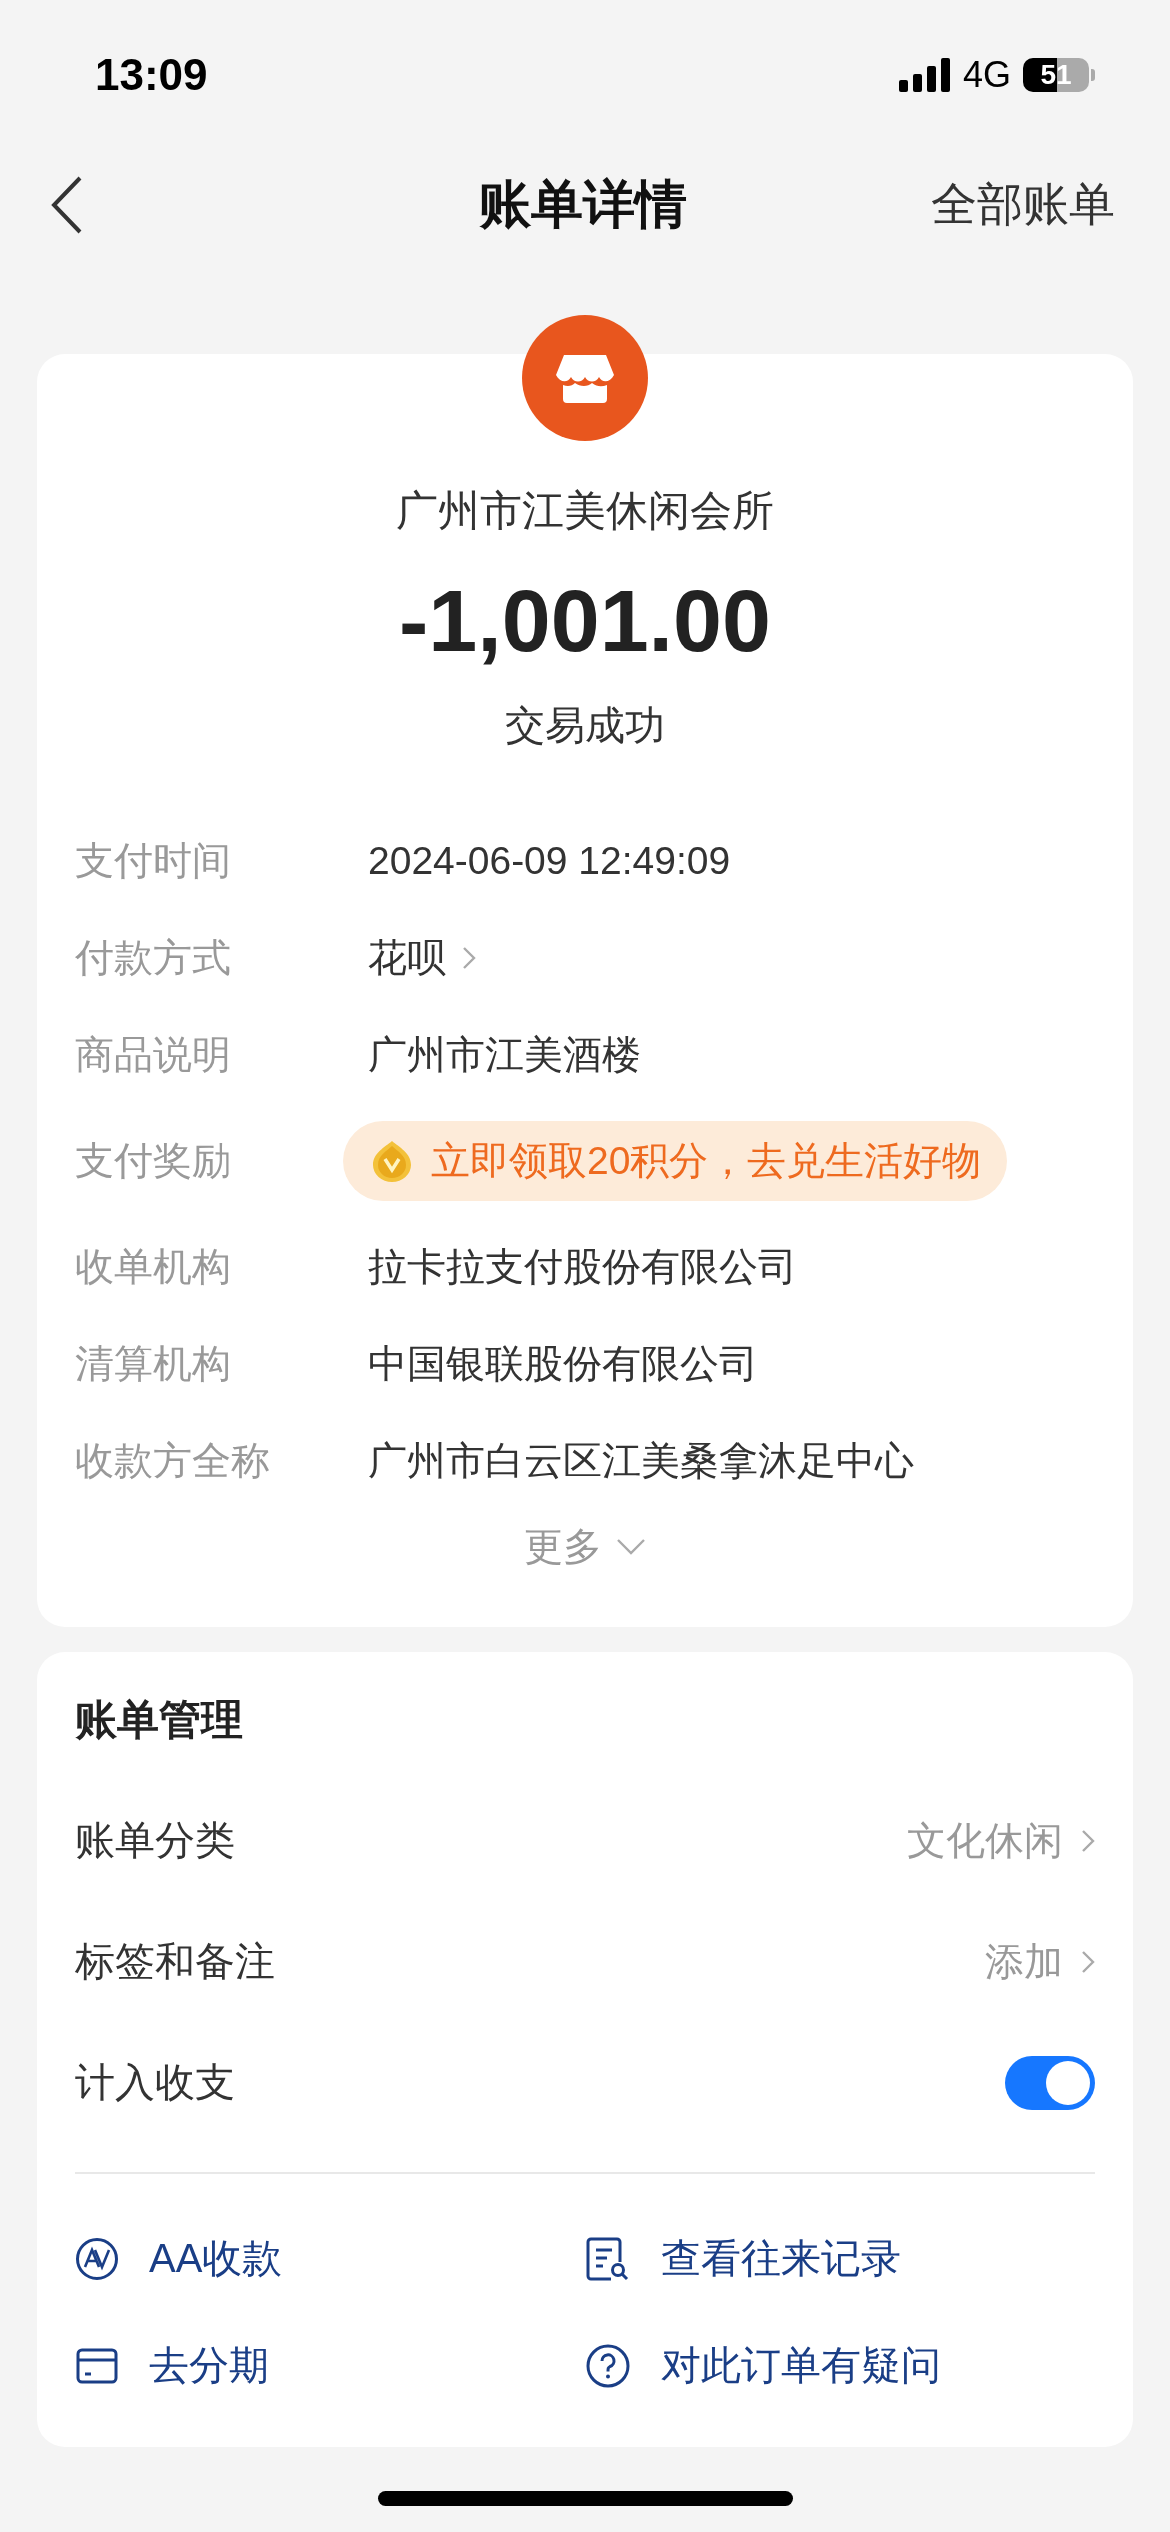  Describe the element at coordinates (924, 75) in the screenshot. I see `signal-icon` at that location.